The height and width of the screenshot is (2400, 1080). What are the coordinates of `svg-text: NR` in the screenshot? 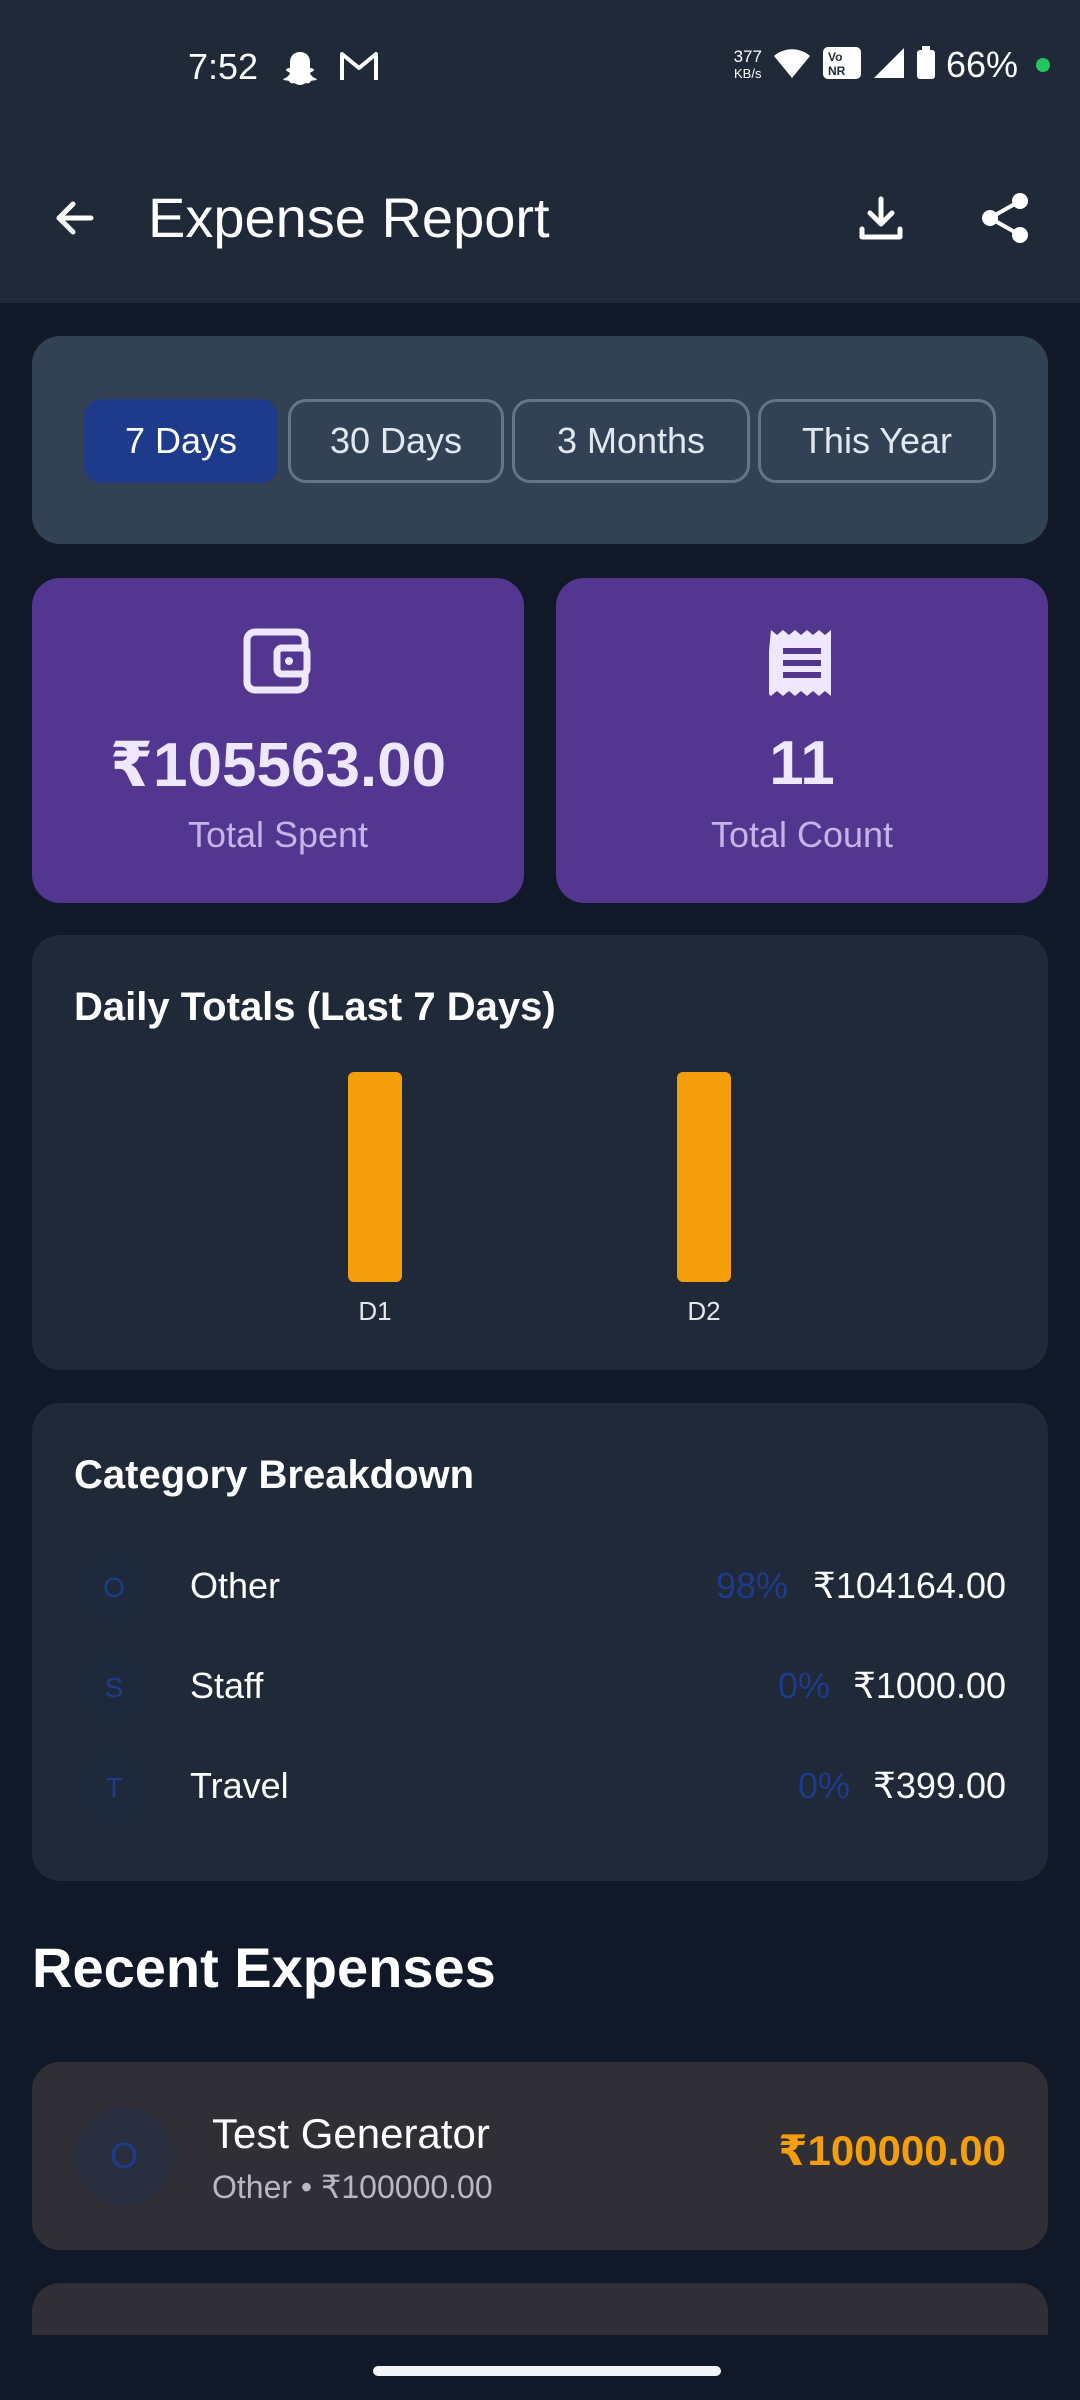 It's located at (837, 71).